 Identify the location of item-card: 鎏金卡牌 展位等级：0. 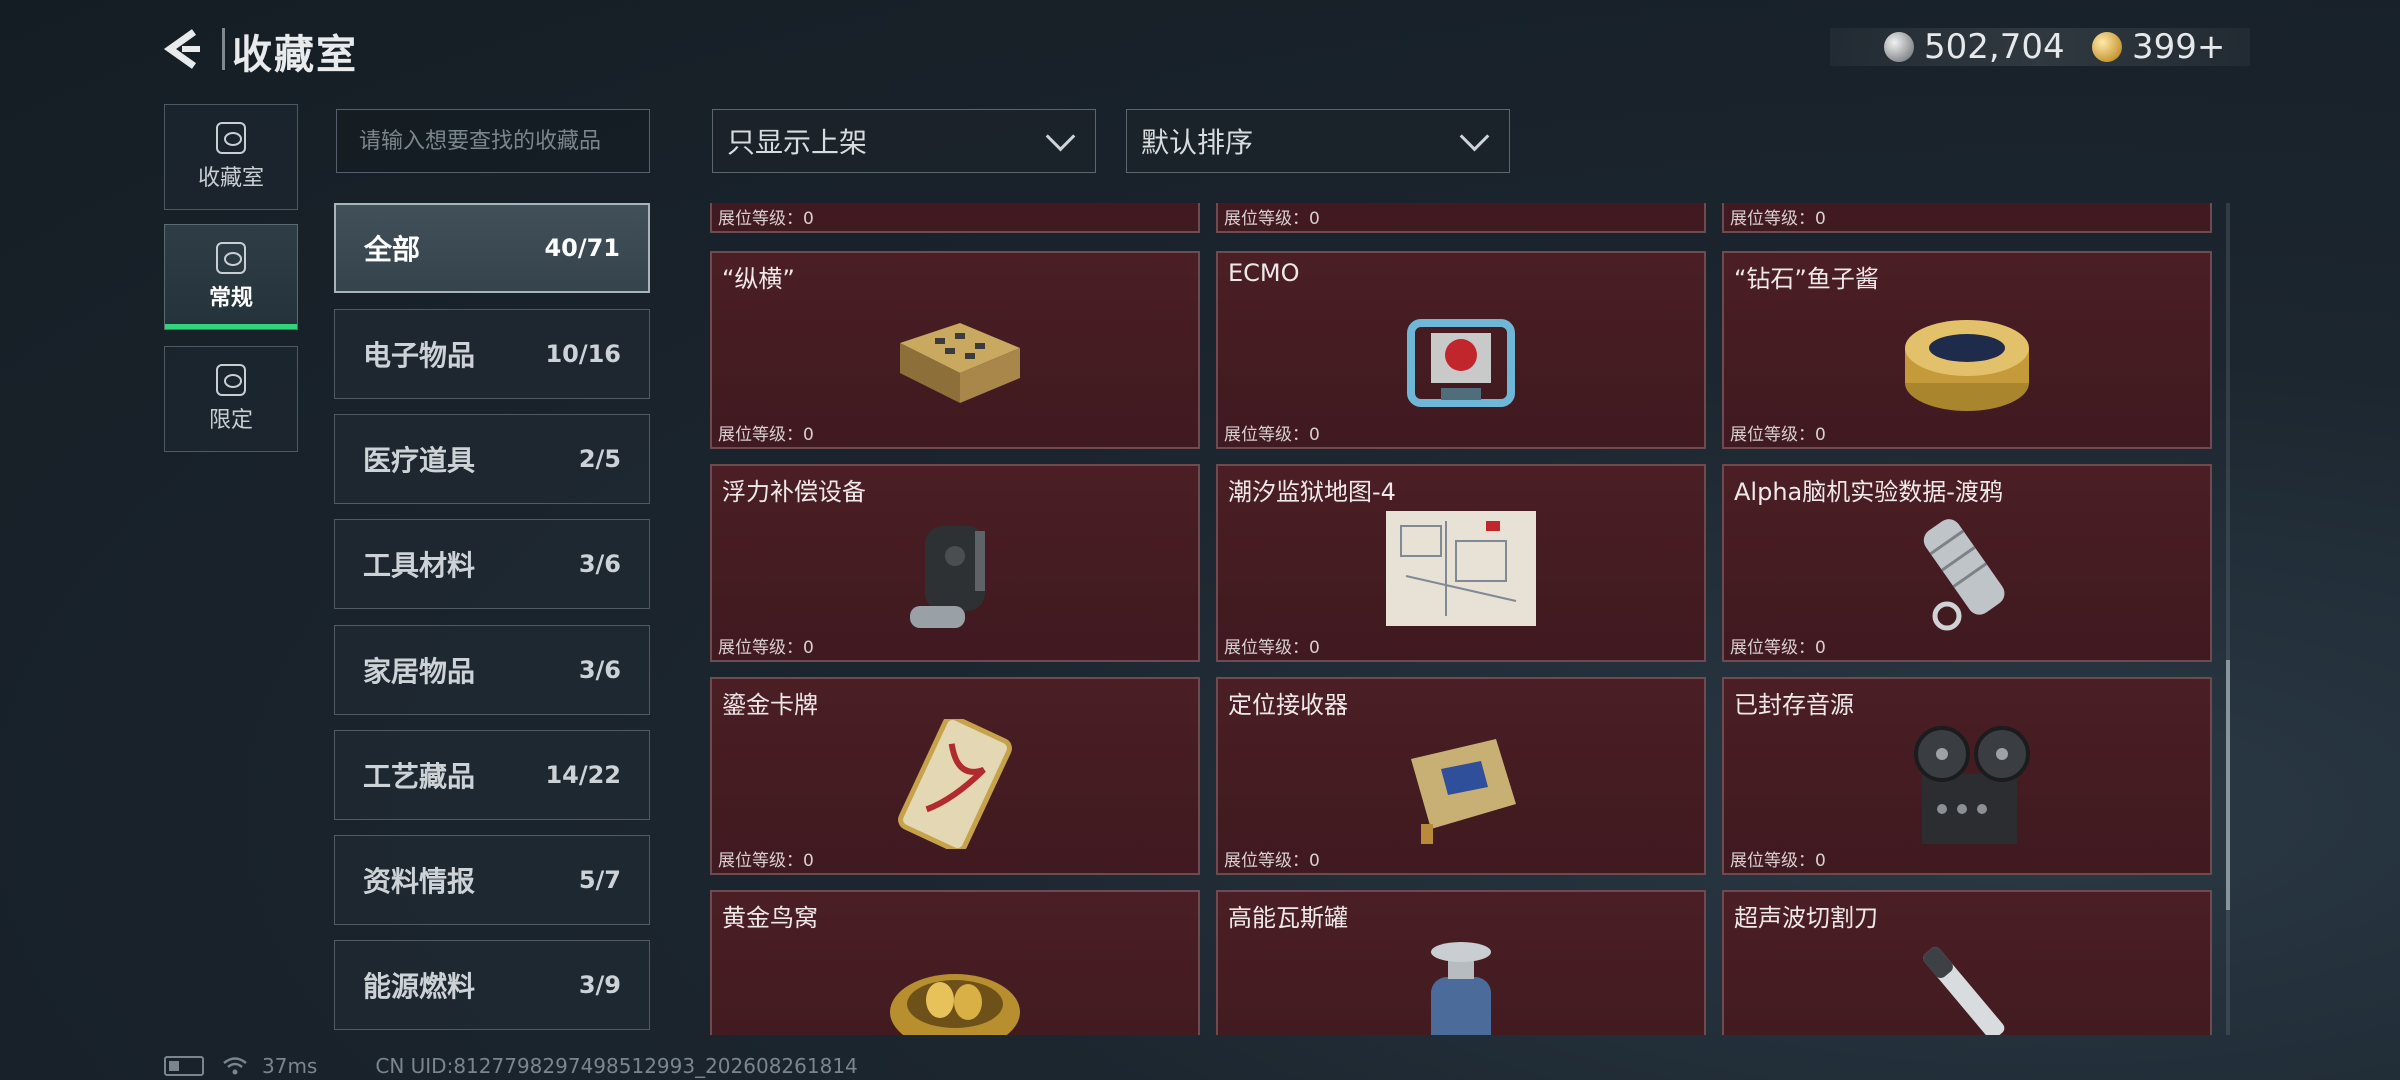
(955, 776).